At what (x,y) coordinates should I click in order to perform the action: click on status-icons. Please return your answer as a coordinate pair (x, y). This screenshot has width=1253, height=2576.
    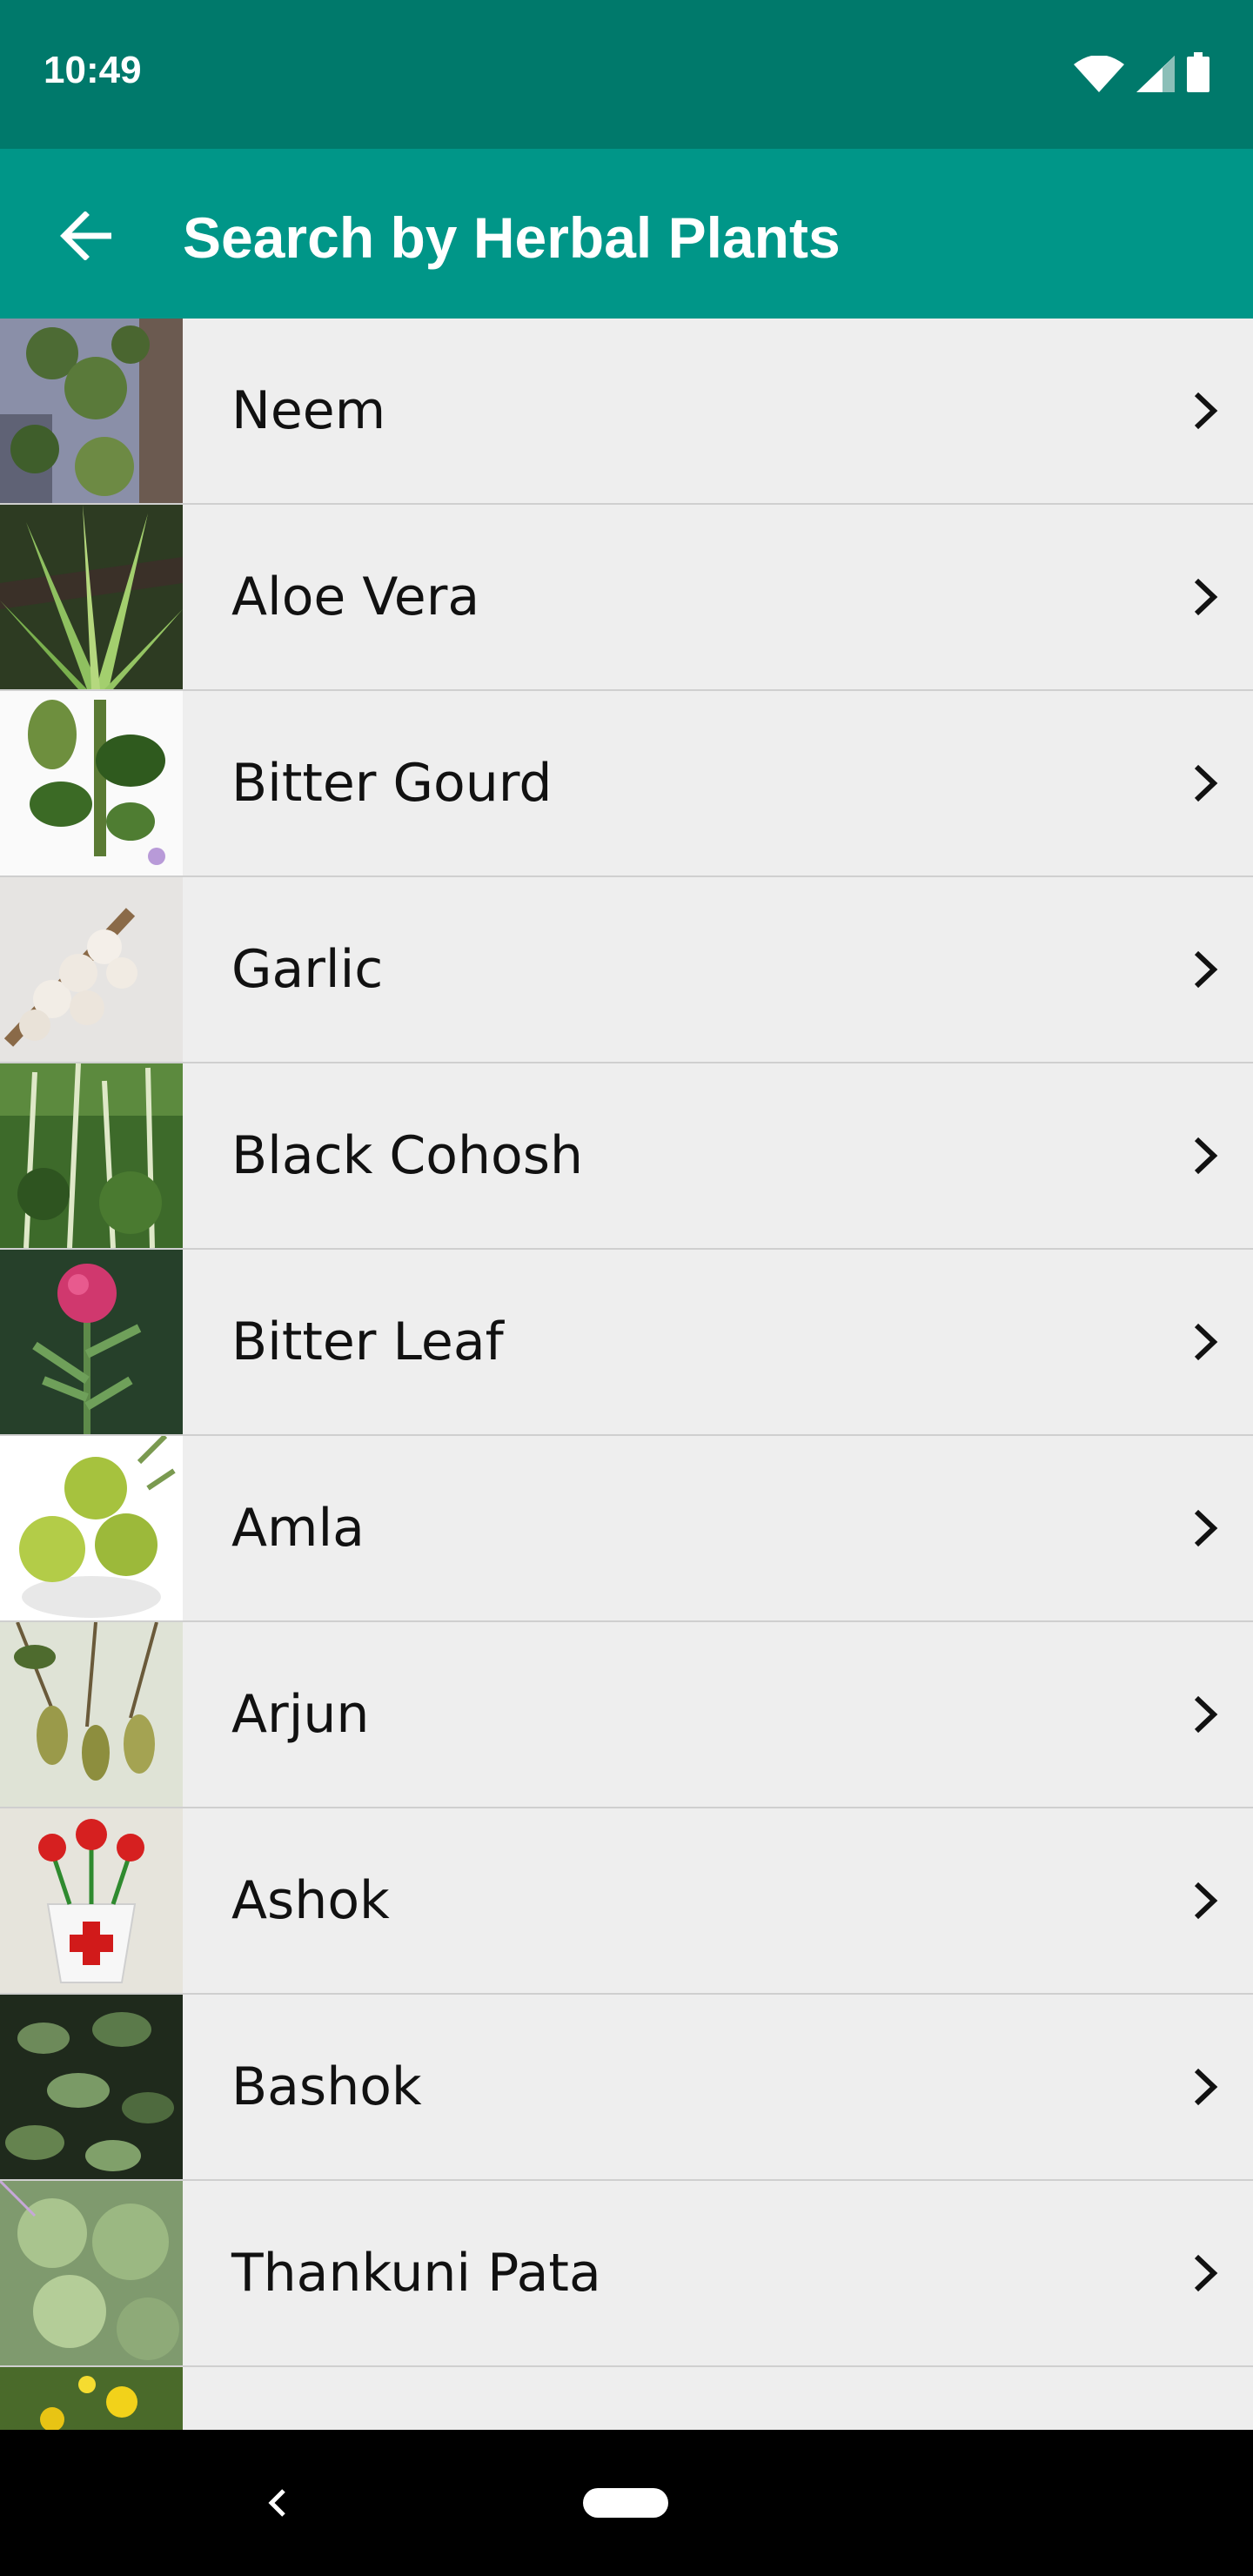
    Looking at the image, I should click on (1141, 74).